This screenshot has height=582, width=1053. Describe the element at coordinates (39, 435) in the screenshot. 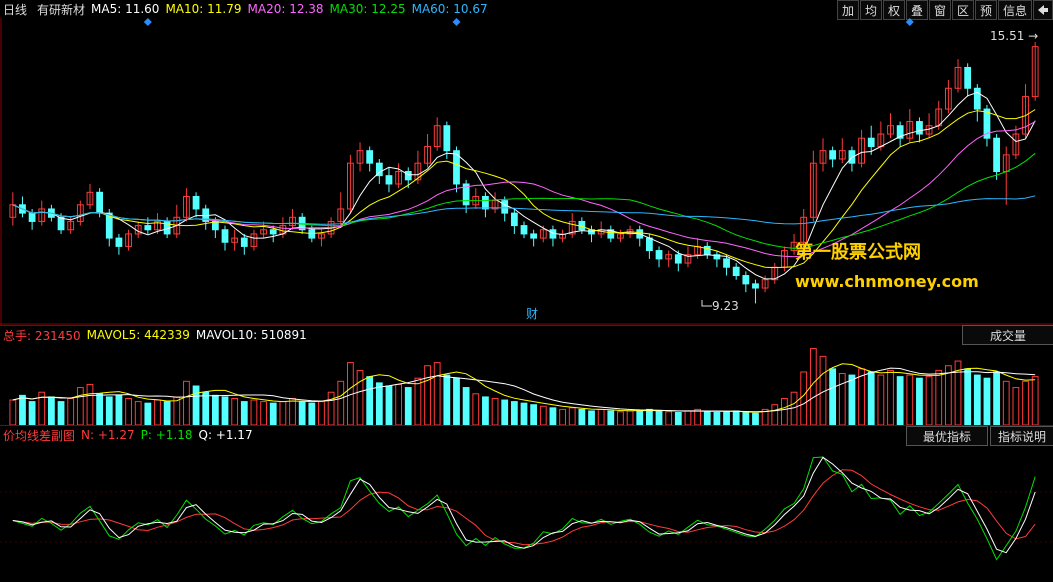

I see `indicator-name: 价均线差副图` at that location.